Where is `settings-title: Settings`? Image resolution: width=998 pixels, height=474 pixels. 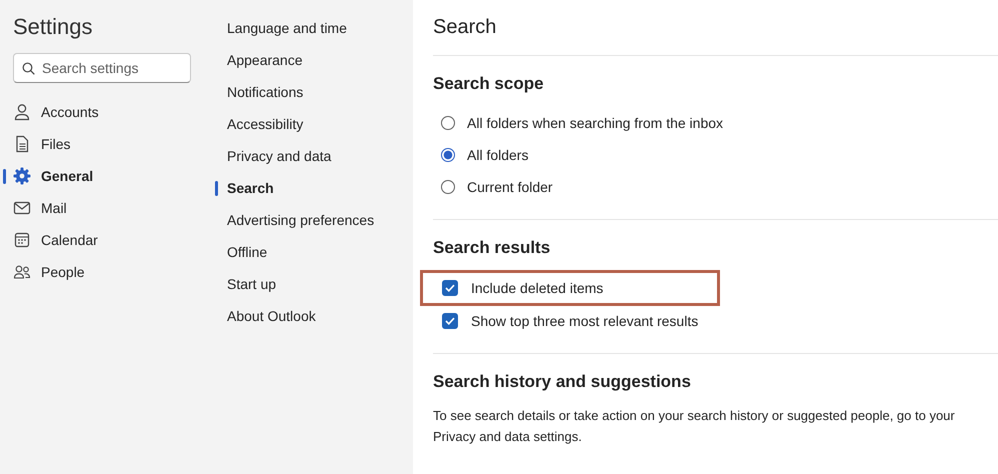
settings-title: Settings is located at coordinates (53, 27).